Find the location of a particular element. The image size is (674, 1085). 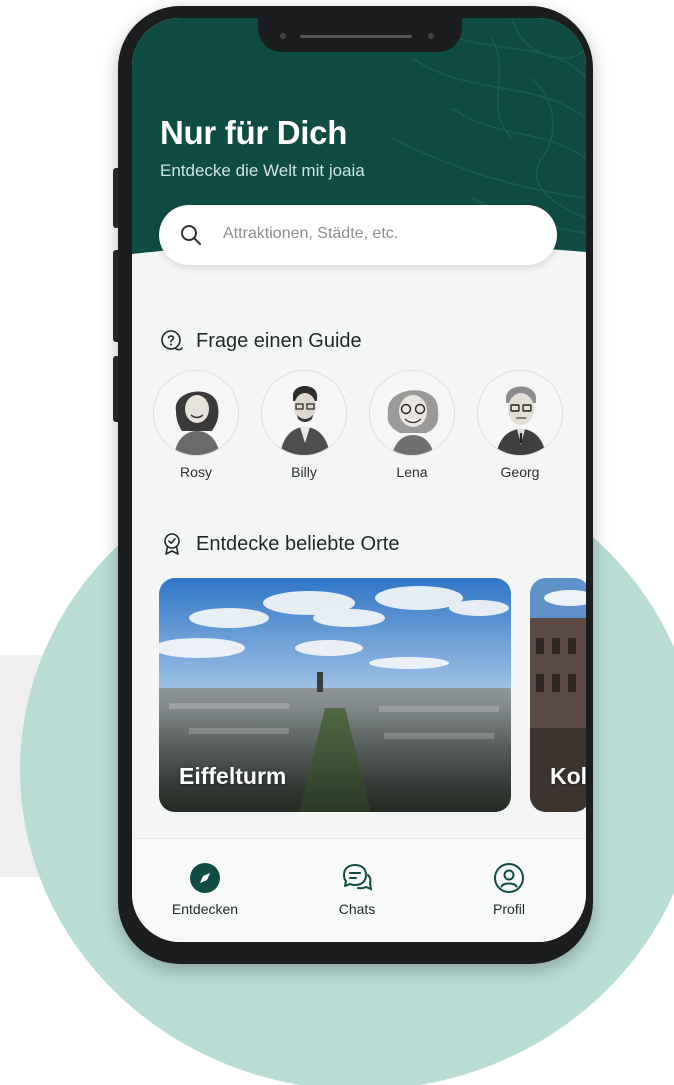

nav-label: Profil is located at coordinates (509, 909).